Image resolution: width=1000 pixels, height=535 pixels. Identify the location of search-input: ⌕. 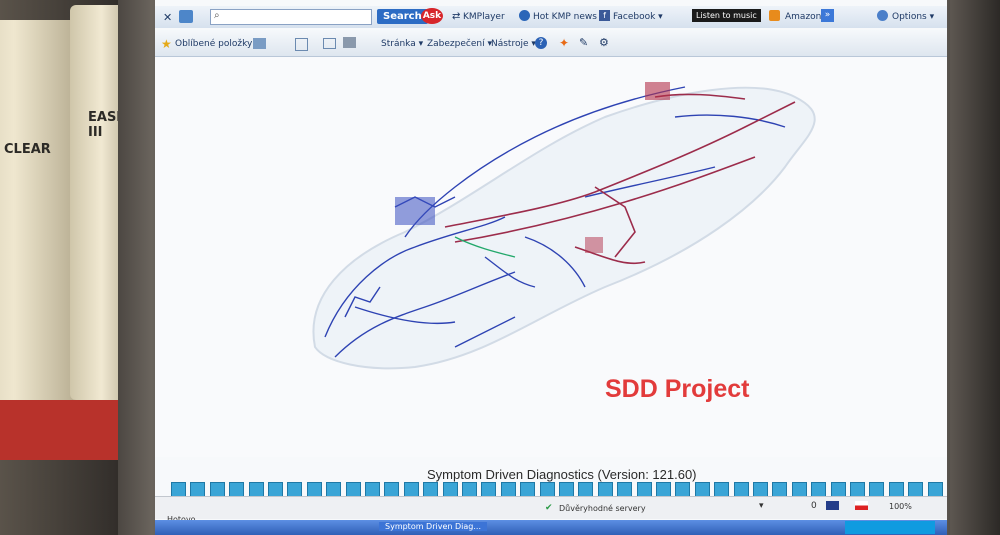
(291, 17).